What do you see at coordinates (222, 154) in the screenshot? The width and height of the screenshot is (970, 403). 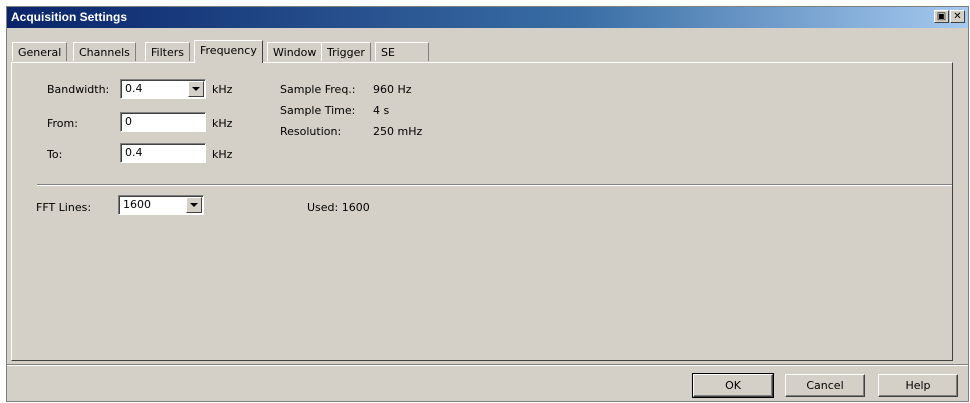 I see `to-unit: kHz` at bounding box center [222, 154].